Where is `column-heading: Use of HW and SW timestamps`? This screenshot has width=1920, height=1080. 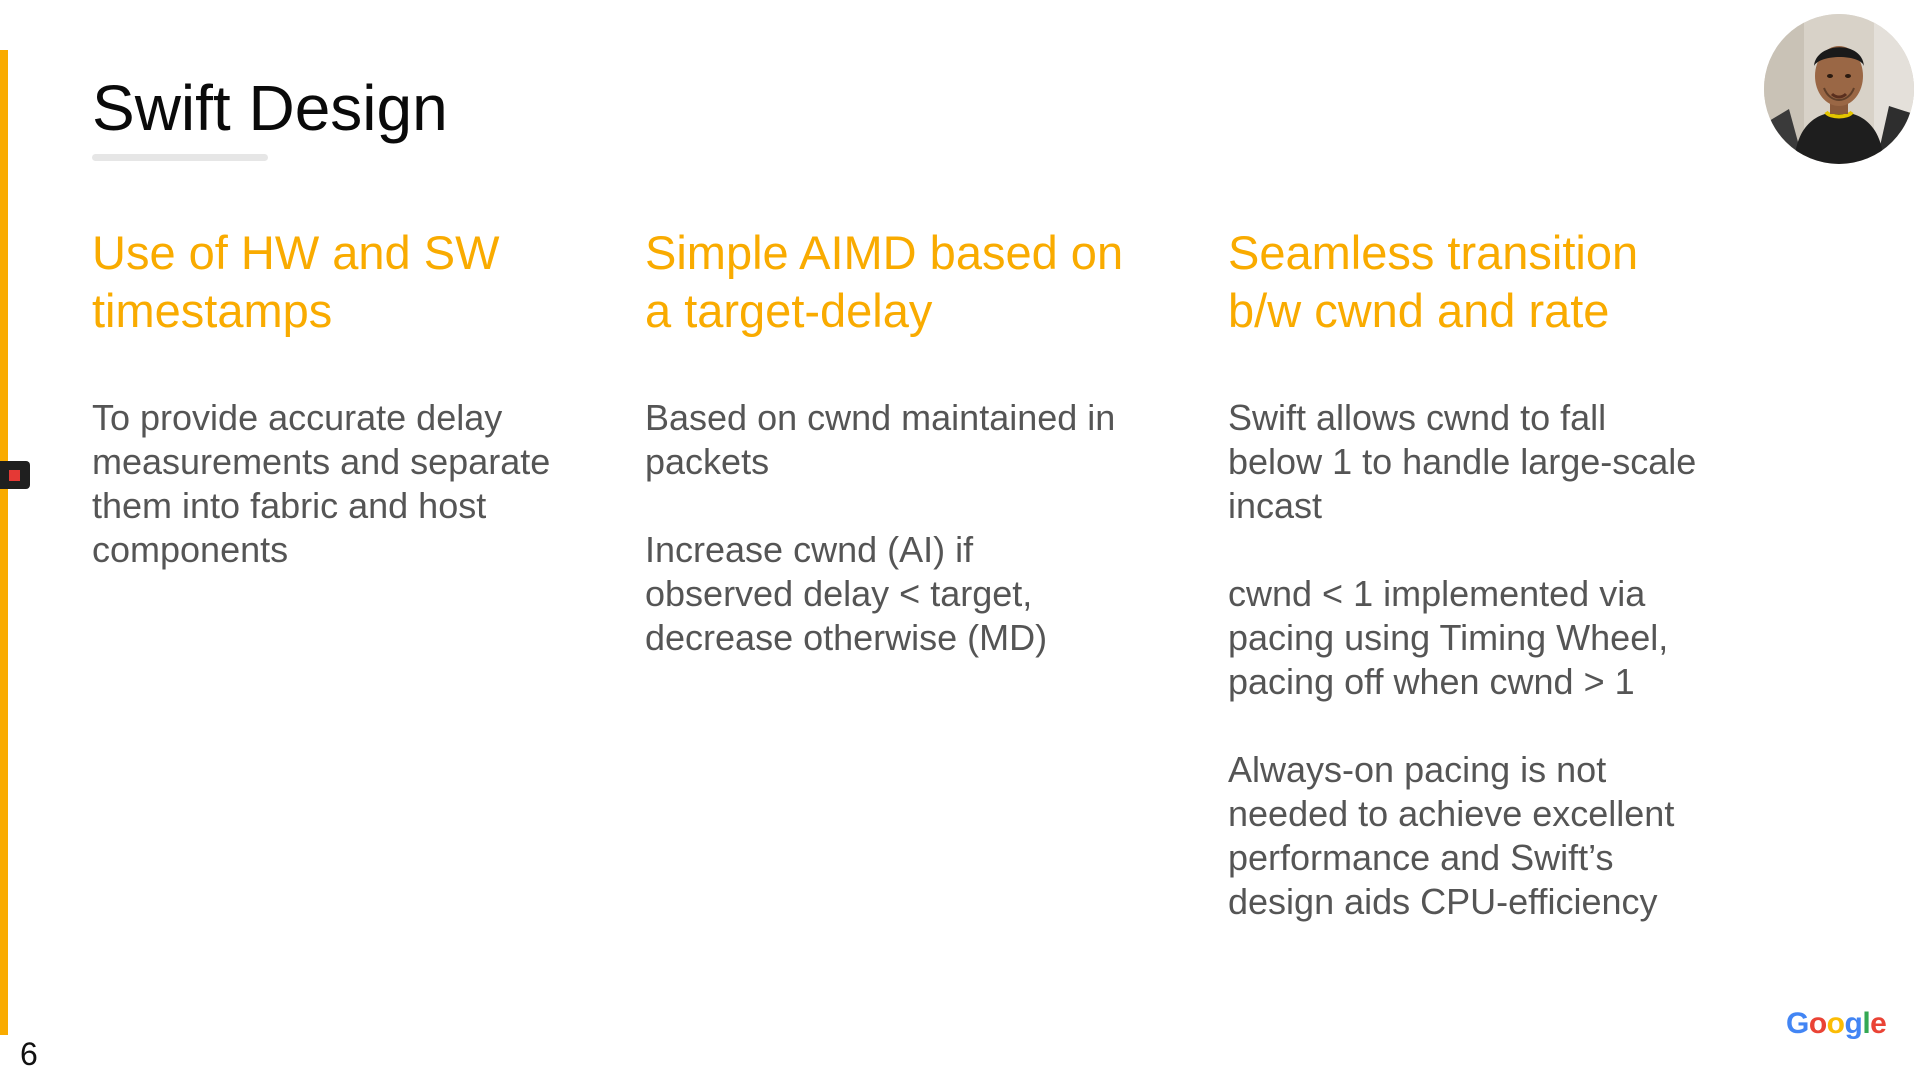 column-heading: Use of HW and SW timestamps is located at coordinates (296, 281).